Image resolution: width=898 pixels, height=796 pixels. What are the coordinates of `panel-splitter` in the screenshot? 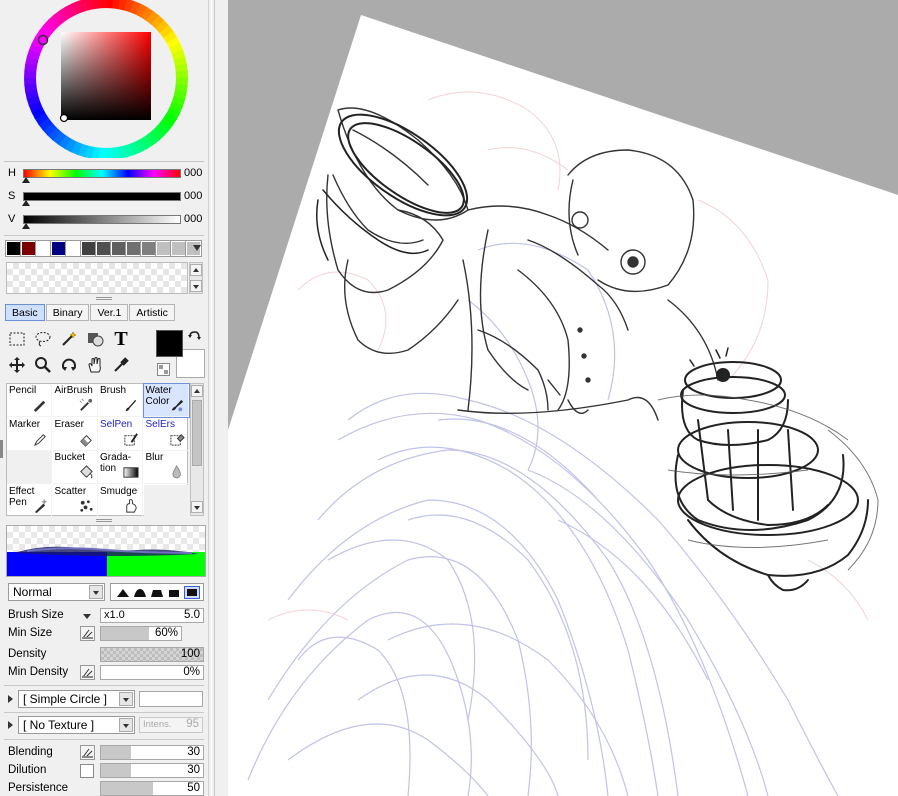 It's located at (218, 398).